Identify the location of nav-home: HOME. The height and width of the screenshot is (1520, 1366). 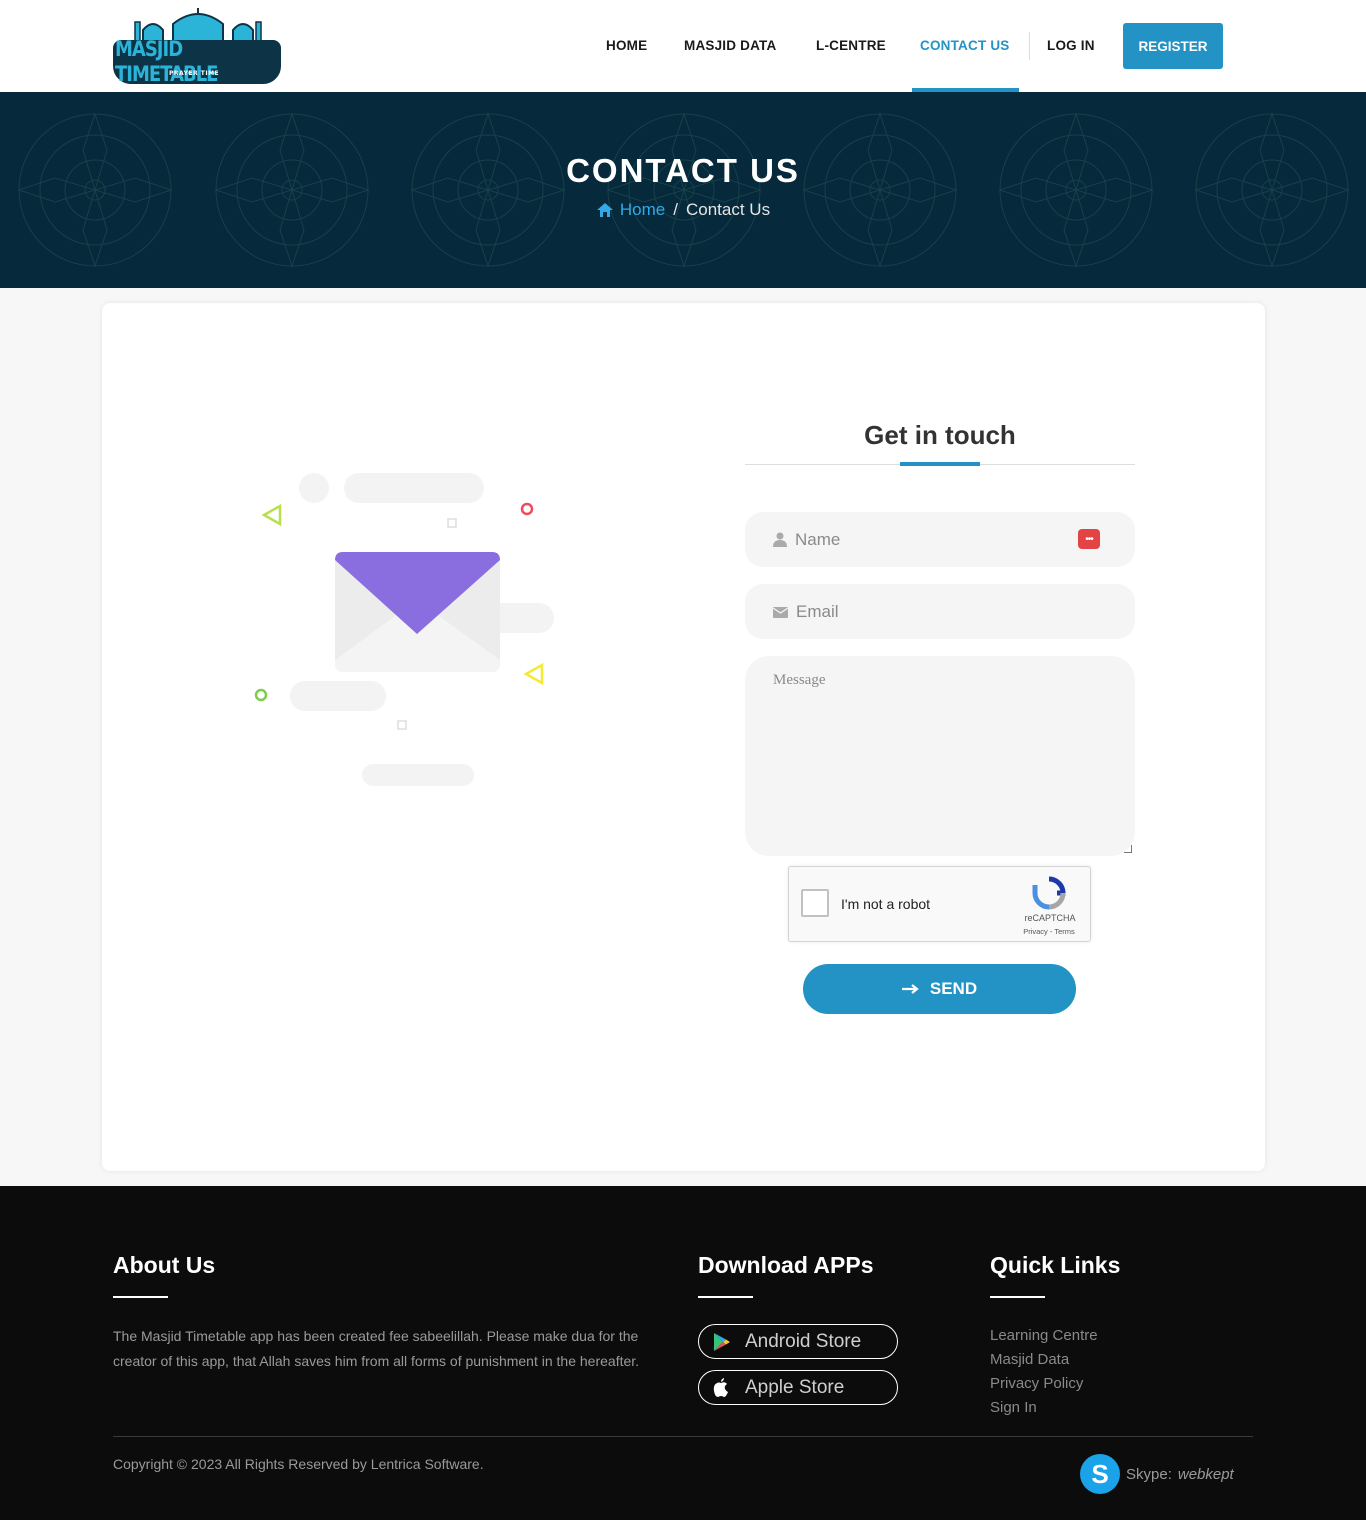
(626, 45).